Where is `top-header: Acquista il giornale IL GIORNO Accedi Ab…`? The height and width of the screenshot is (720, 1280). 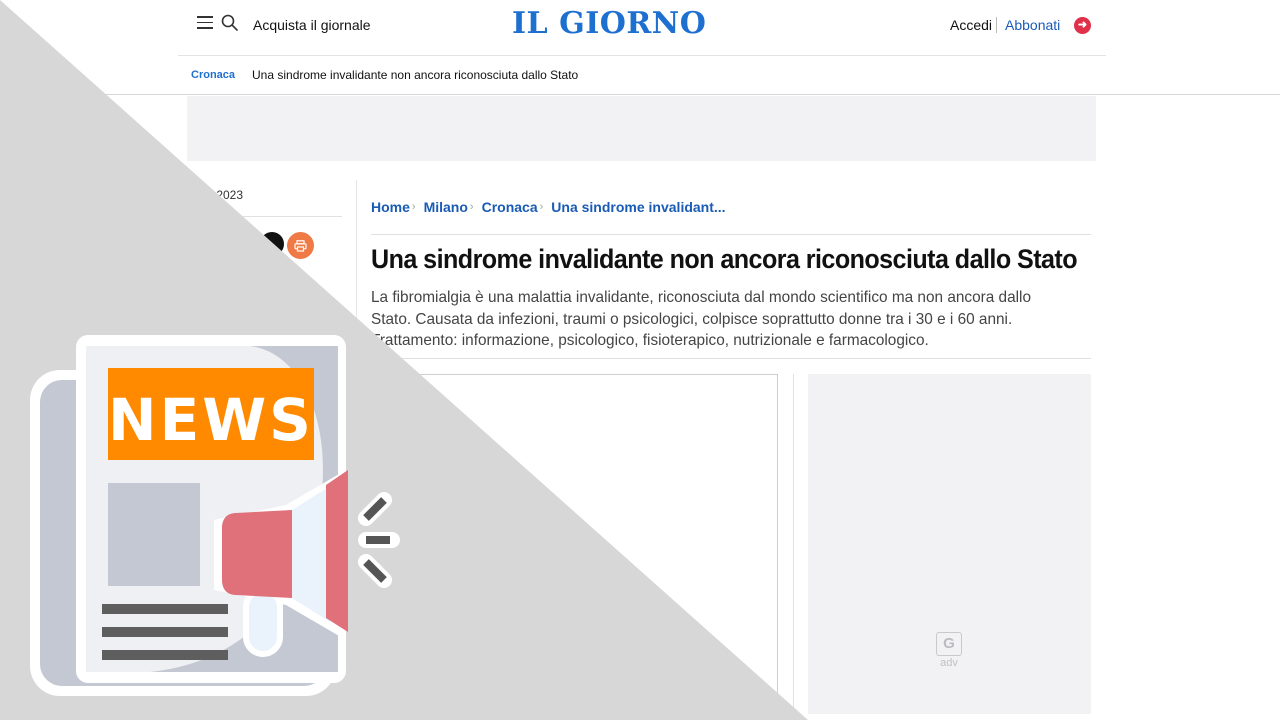 top-header: Acquista il giornale IL GIORNO Accedi Ab… is located at coordinates (642, 28).